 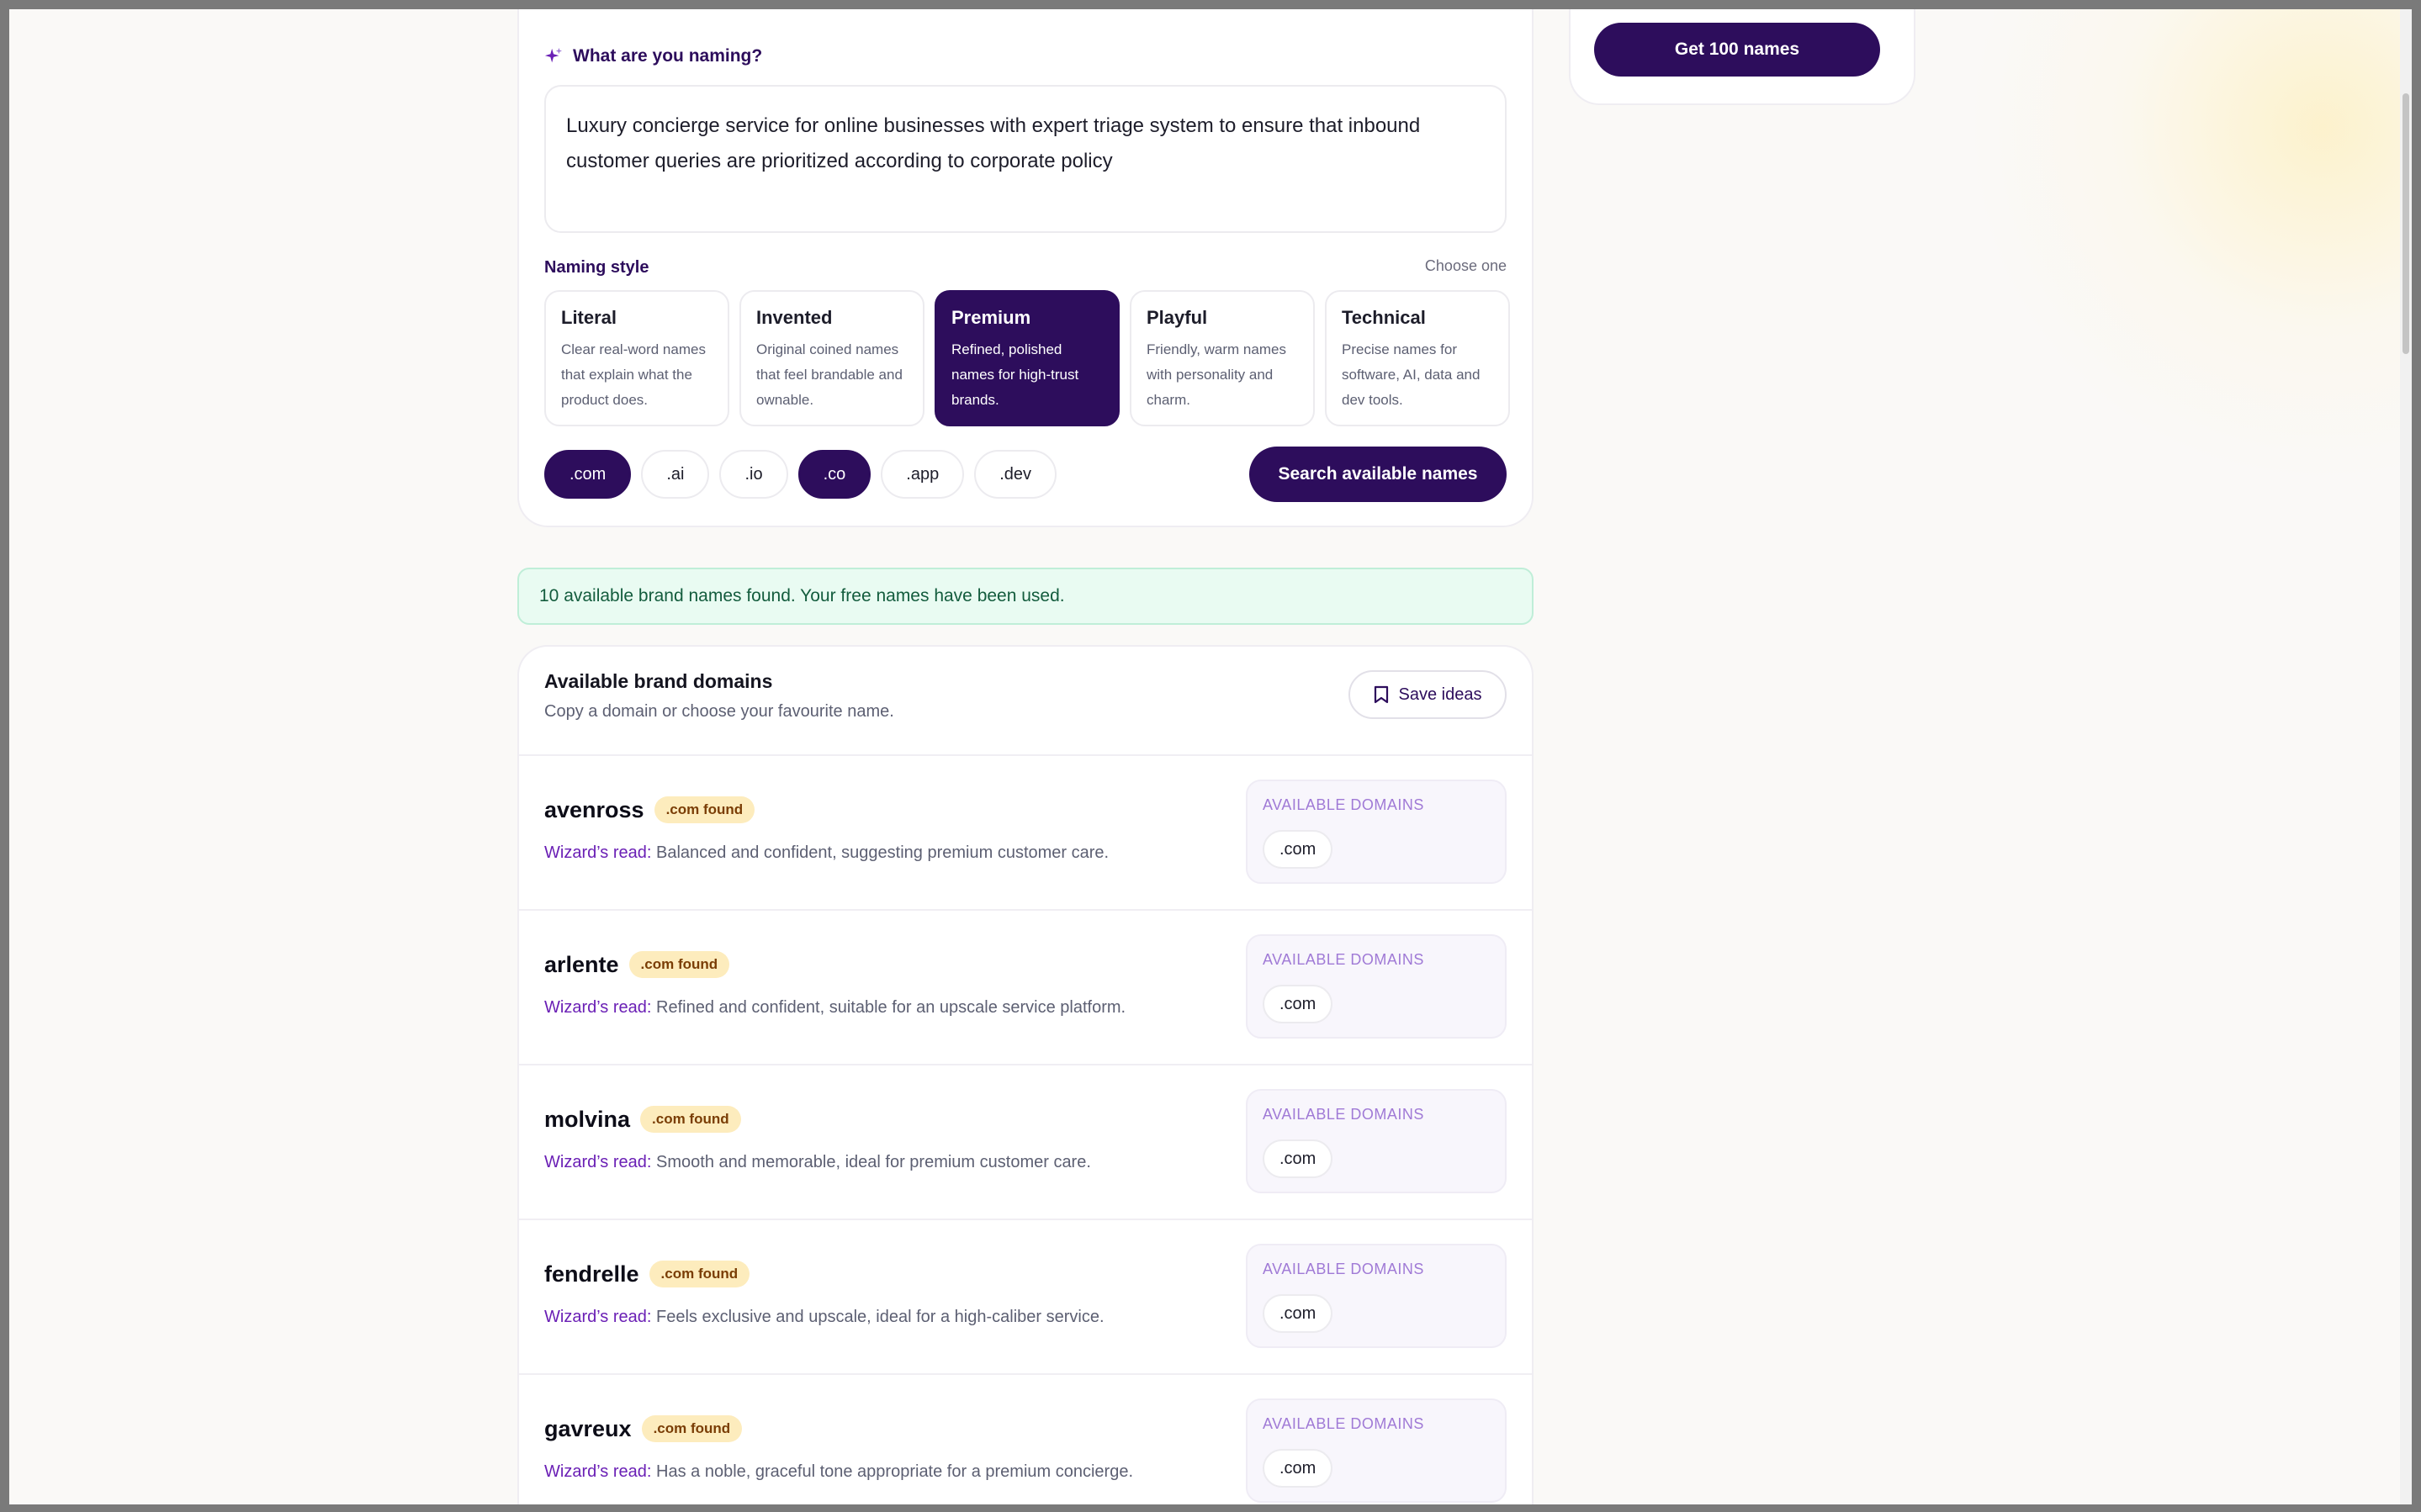 What do you see at coordinates (1378, 474) in the screenshot?
I see `search-names-button: Search available names` at bounding box center [1378, 474].